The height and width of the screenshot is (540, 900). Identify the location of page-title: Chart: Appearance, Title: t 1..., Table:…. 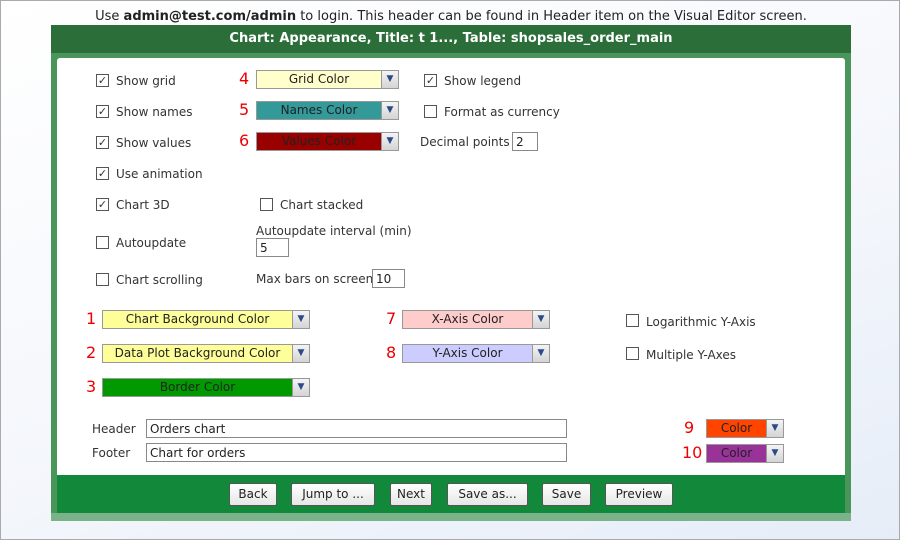
(451, 39).